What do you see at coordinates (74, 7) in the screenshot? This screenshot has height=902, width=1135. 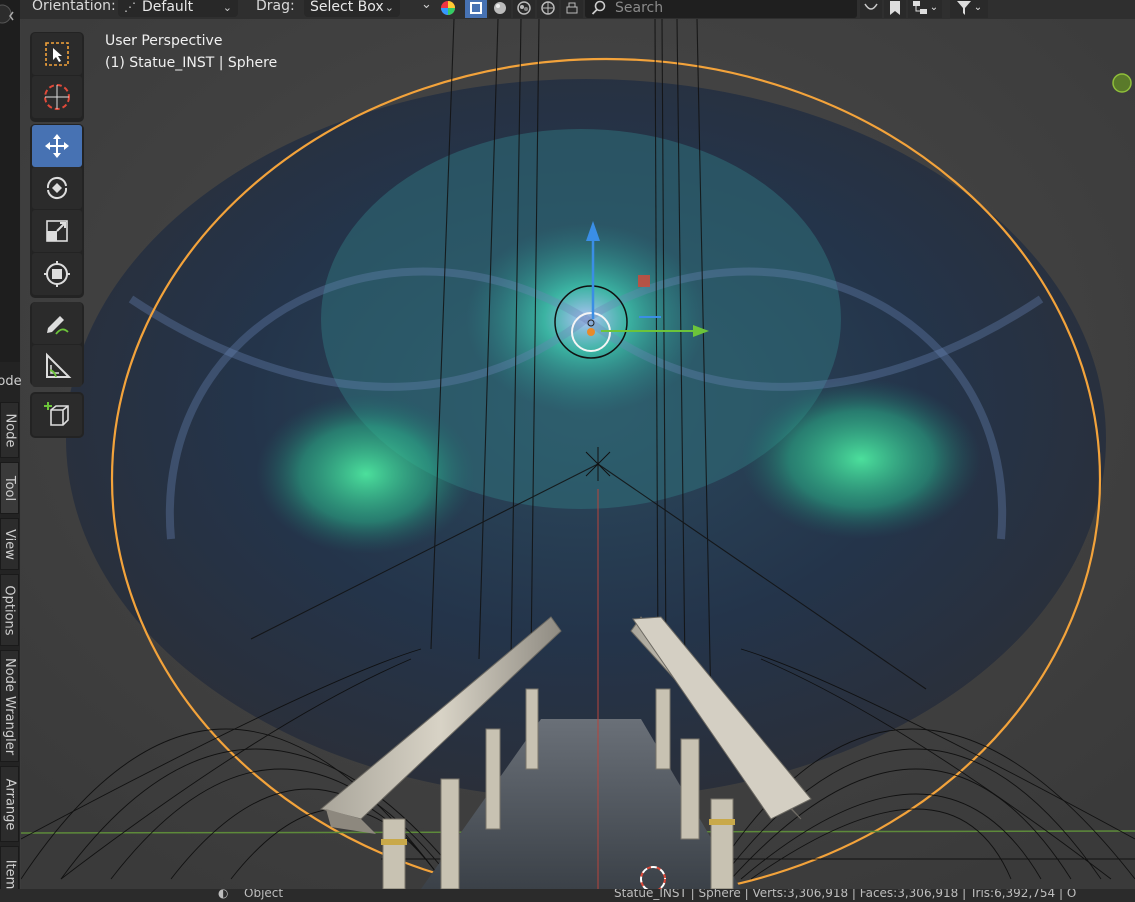 I see `orientation-label: Orientation:` at bounding box center [74, 7].